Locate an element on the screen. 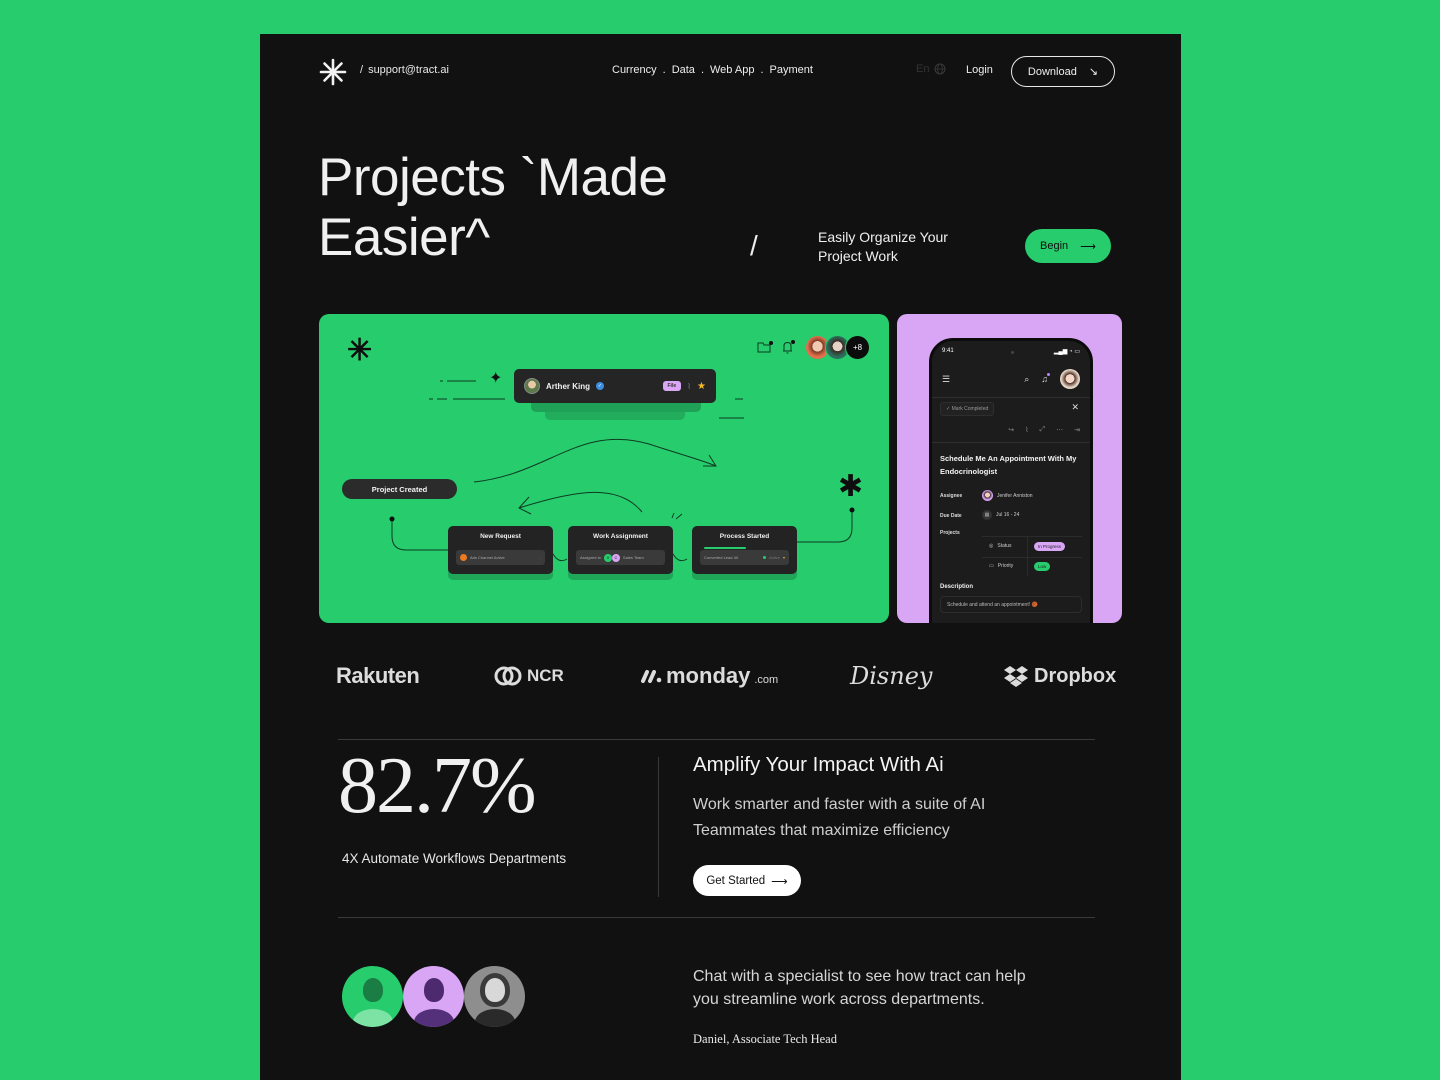  ncr-logo: NCR is located at coordinates (529, 676).